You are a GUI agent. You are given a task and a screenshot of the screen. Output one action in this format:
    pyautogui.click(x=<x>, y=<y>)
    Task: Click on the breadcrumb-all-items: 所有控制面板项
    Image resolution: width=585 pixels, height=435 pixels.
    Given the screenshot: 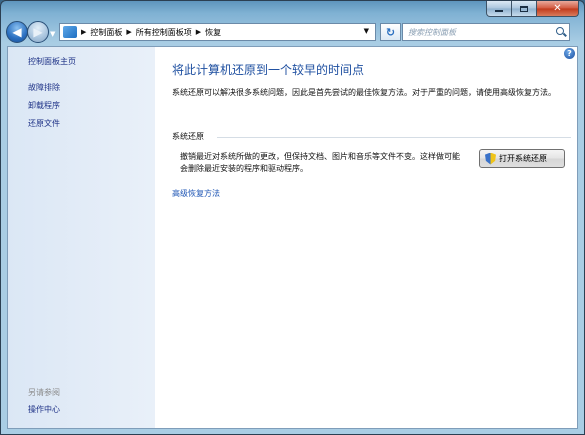 What is the action you would take?
    pyautogui.click(x=164, y=32)
    